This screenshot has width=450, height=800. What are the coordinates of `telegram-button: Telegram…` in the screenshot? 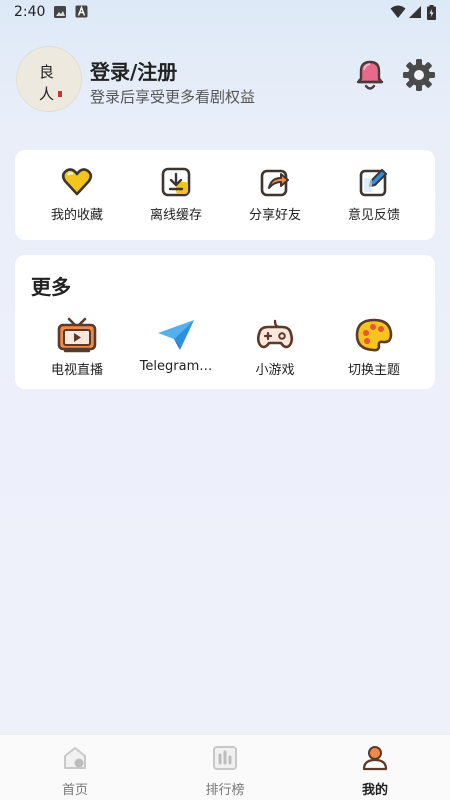 It's located at (176, 345).